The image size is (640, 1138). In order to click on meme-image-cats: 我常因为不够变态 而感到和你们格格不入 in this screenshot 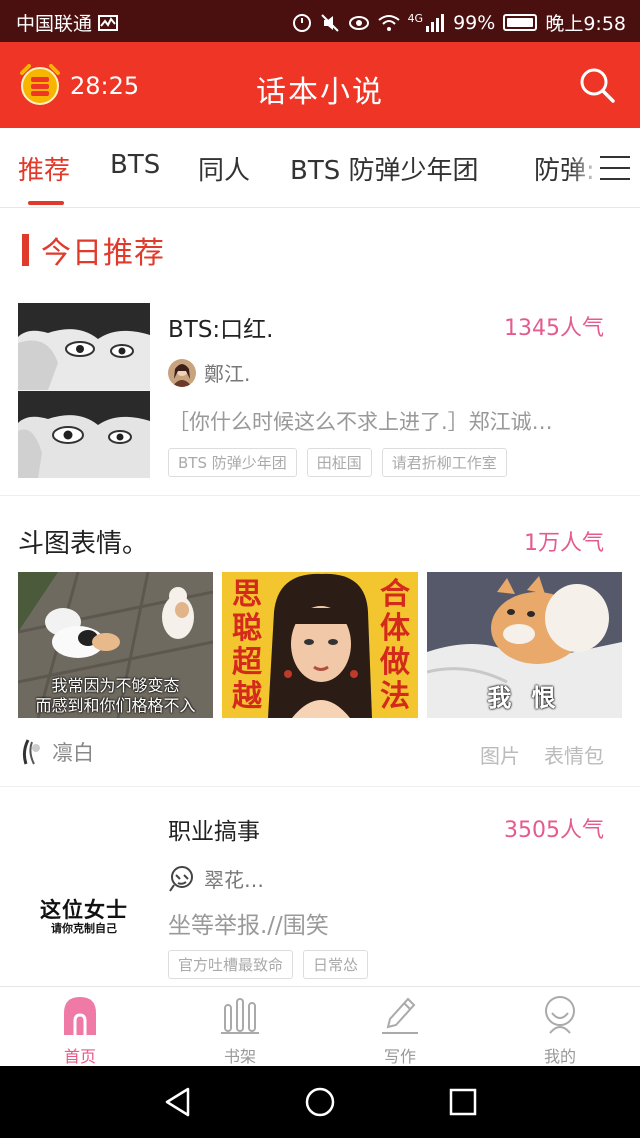, I will do `click(115, 645)`.